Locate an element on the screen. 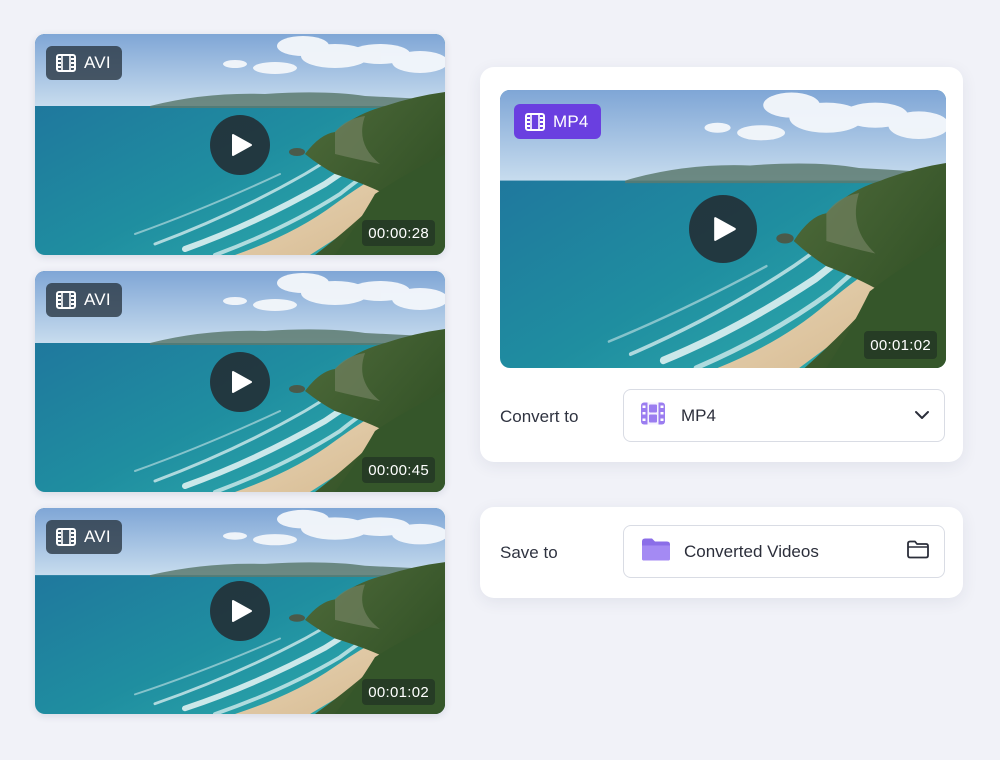 This screenshot has width=1000, height=760. format-select-value: MP4 is located at coordinates (698, 415).